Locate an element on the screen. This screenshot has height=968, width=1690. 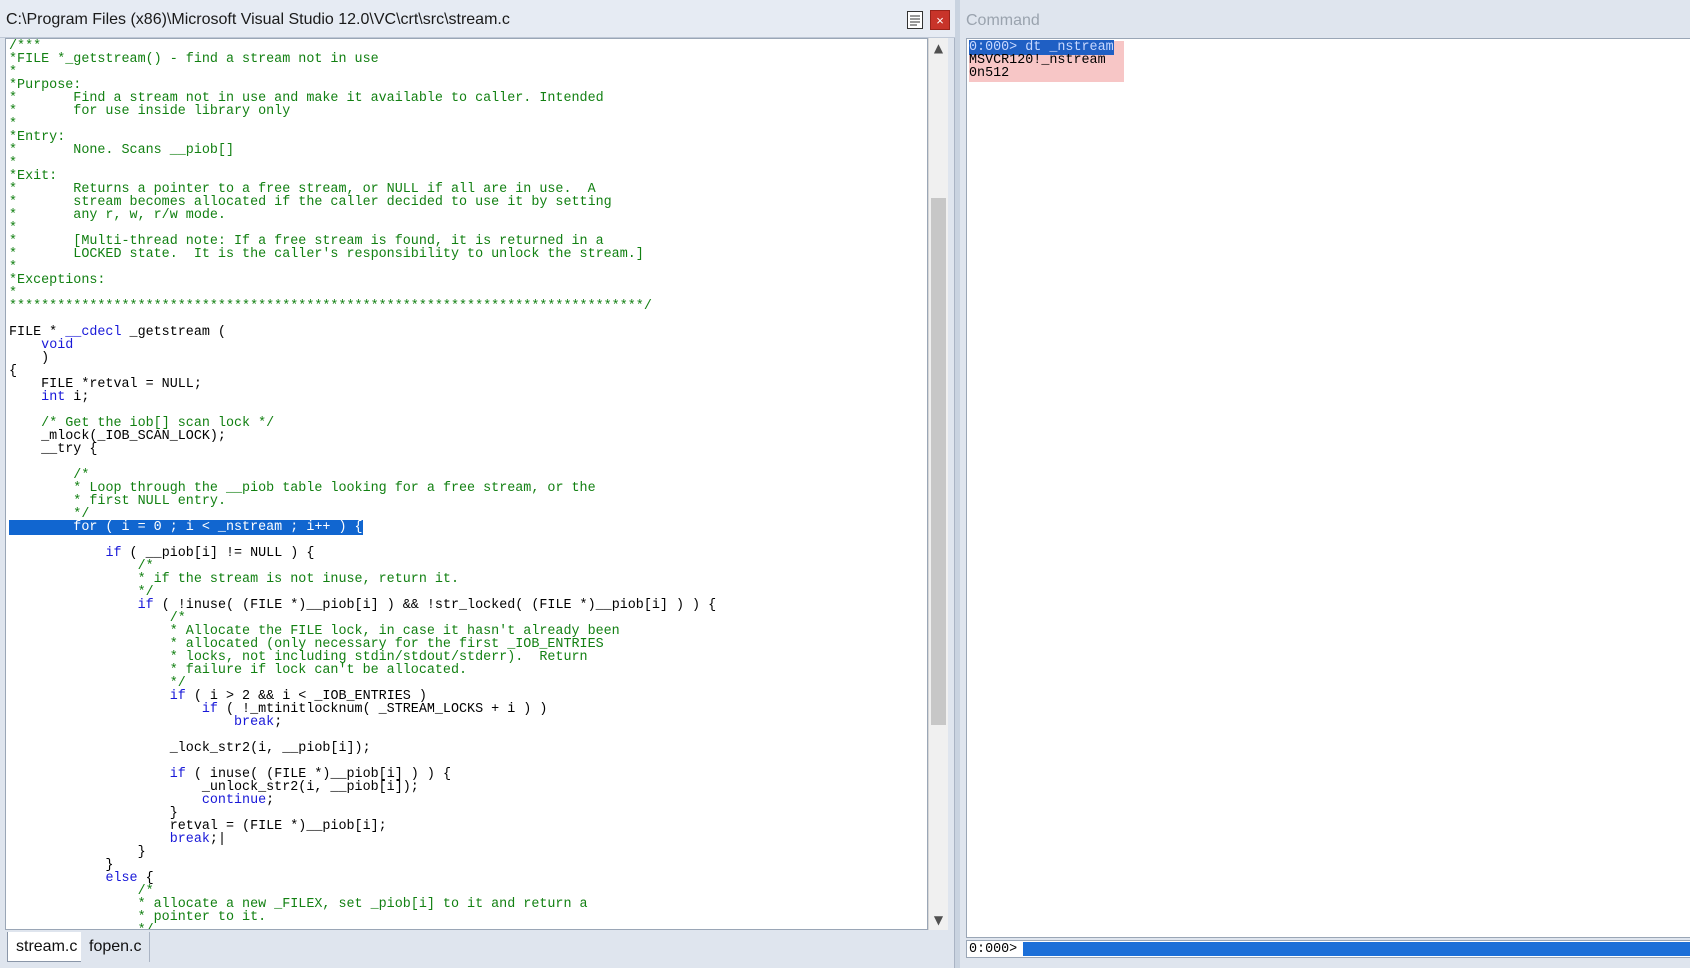
command-prompt: 0:000> is located at coordinates (993, 949).